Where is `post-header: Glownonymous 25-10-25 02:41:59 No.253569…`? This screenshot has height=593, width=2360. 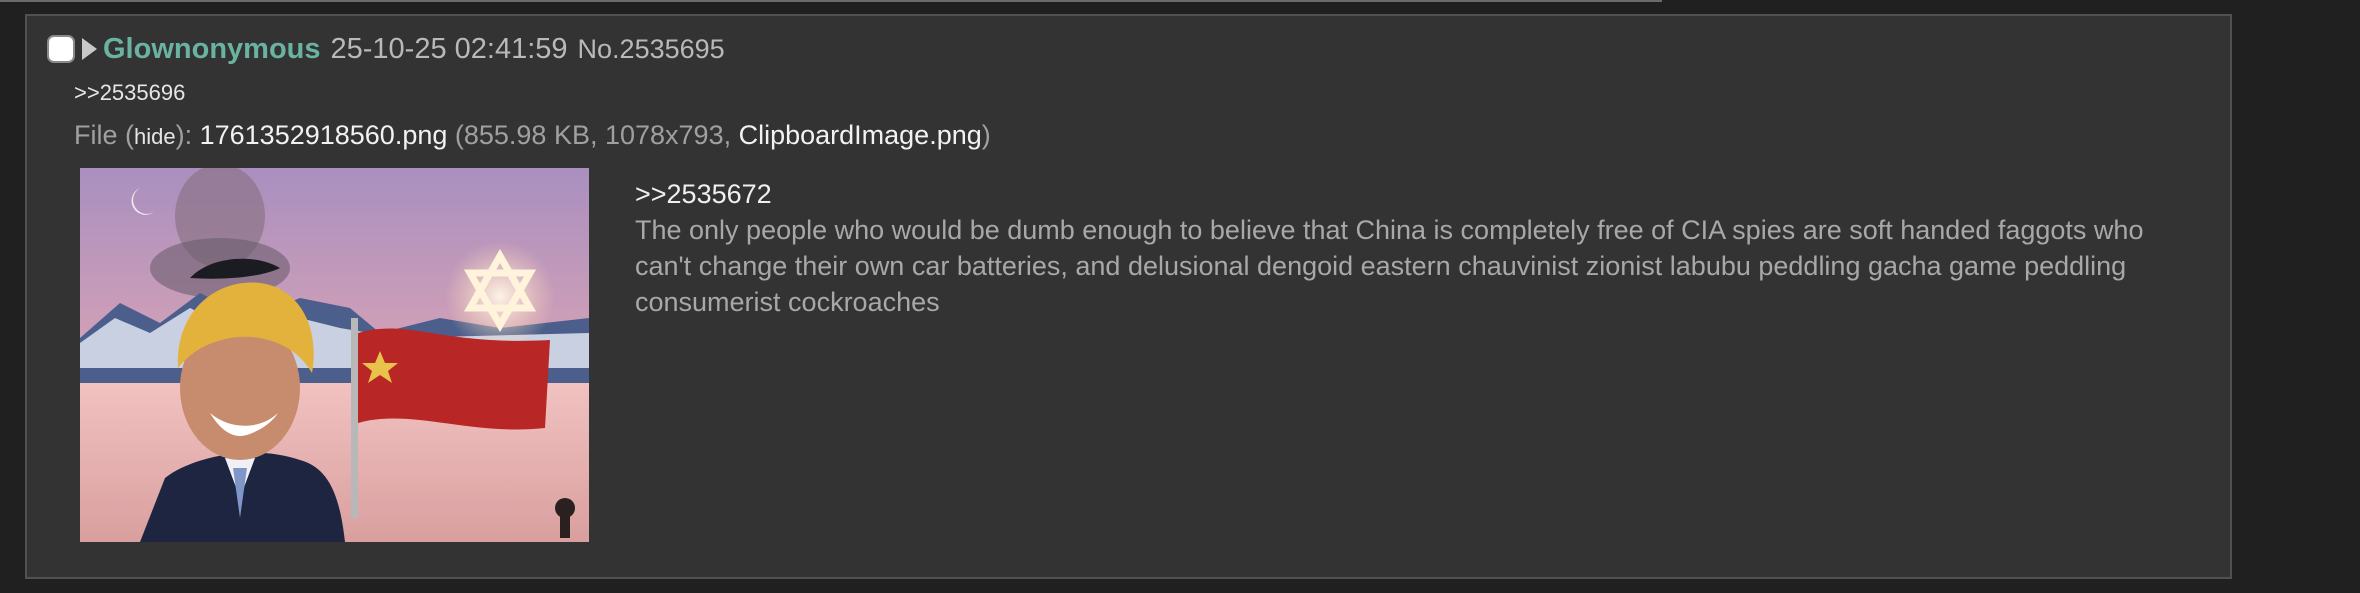 post-header: Glownonymous 25-10-25 02:41:59 No.253569… is located at coordinates (386, 49).